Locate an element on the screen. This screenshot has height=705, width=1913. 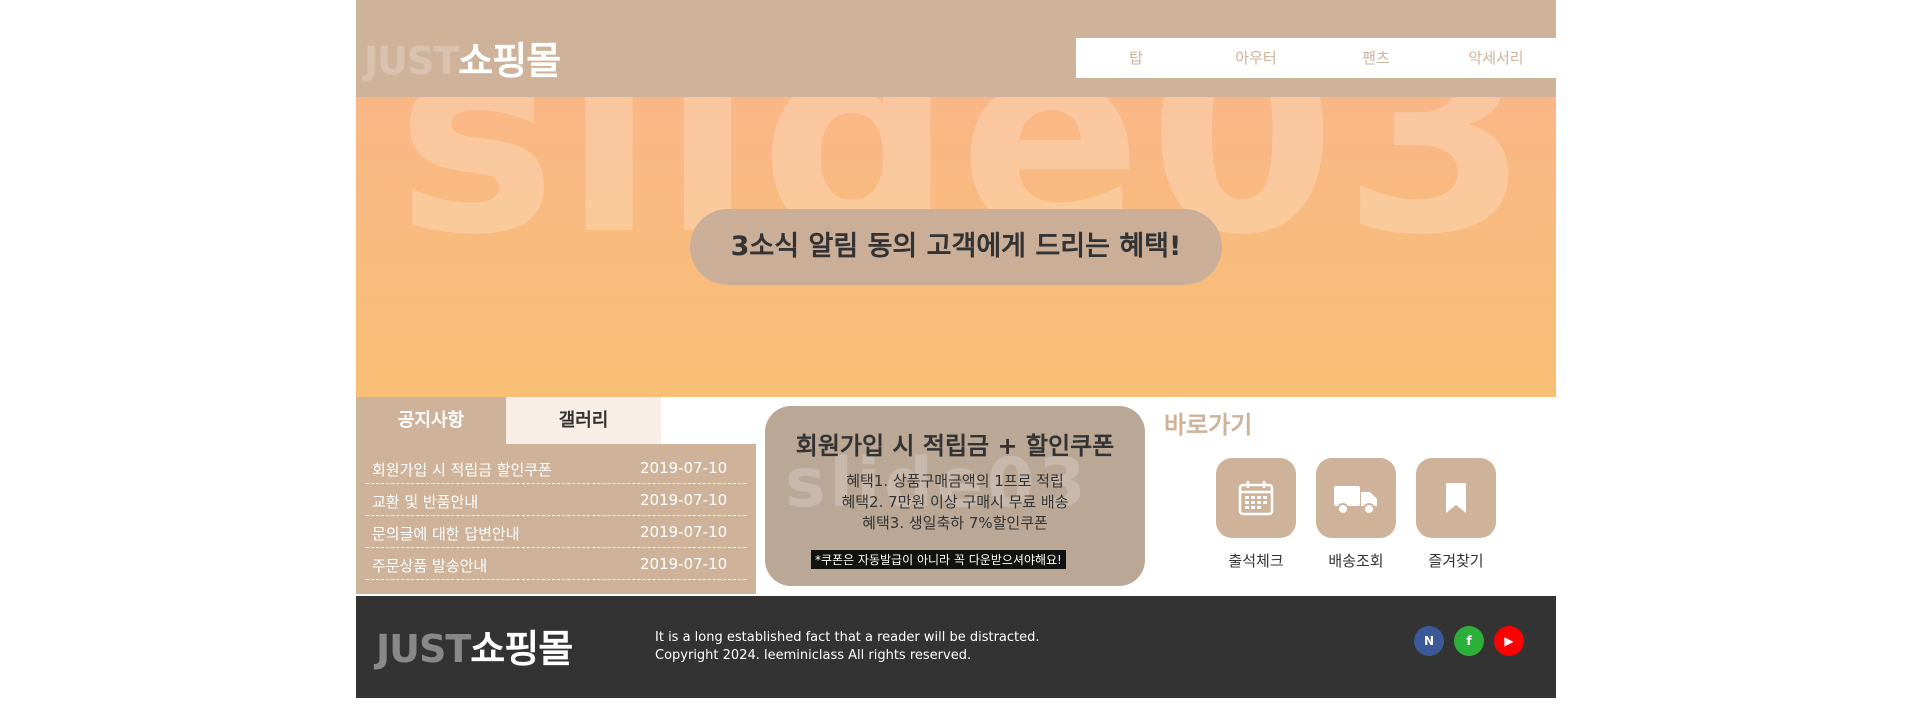
main-nav: 탑 아우터 팬츠 악세서리 is located at coordinates (1316, 58).